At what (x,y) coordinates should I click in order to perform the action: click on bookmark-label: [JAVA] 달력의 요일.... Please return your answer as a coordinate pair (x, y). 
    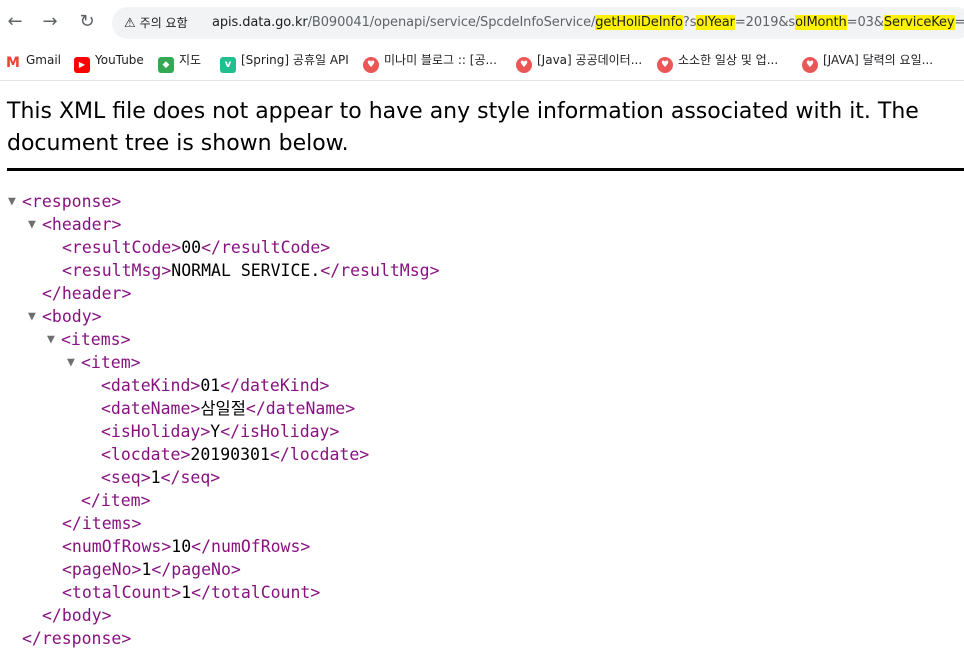
    Looking at the image, I should click on (878, 60).